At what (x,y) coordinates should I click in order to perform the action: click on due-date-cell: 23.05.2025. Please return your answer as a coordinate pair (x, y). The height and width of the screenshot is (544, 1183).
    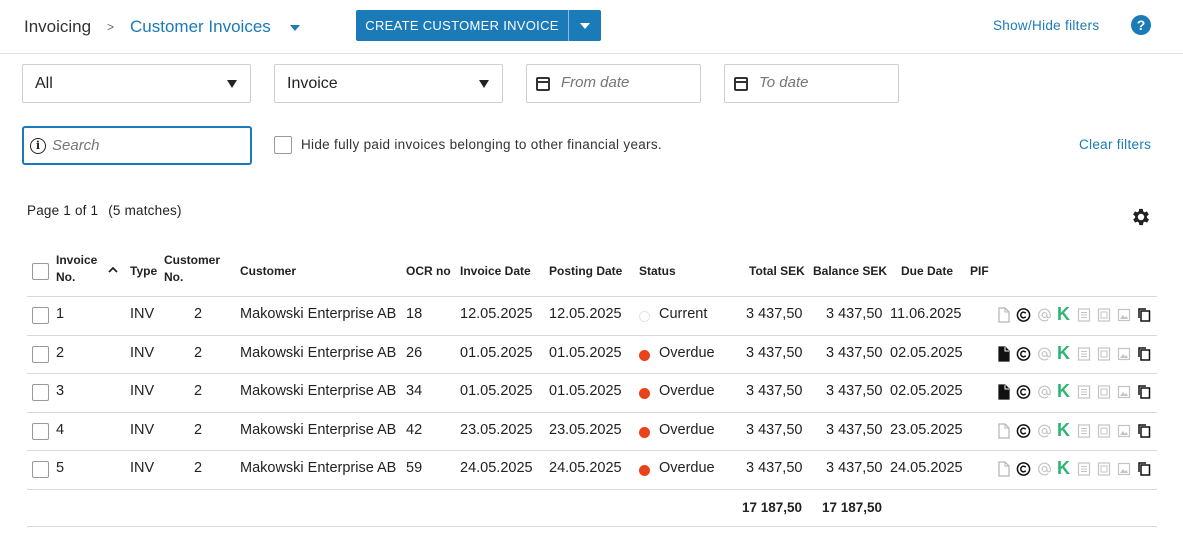
    Looking at the image, I should click on (926, 429).